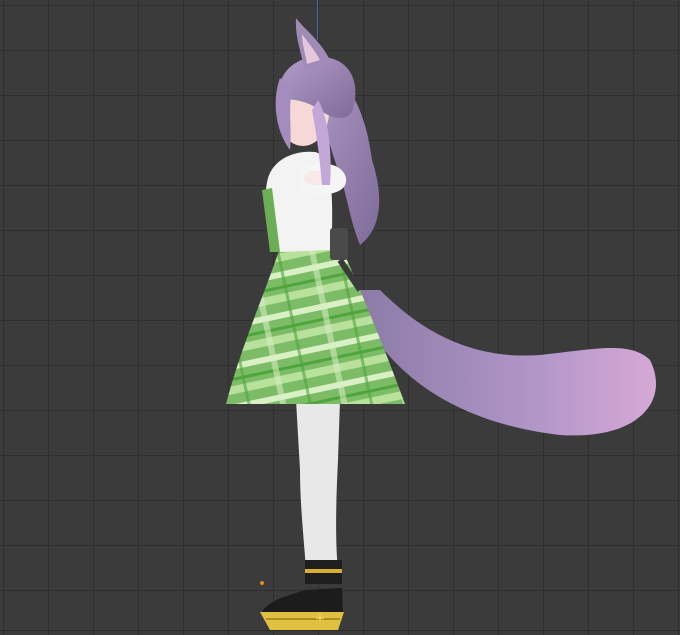 The image size is (680, 635). I want to click on shoe-upper, so click(302, 600).